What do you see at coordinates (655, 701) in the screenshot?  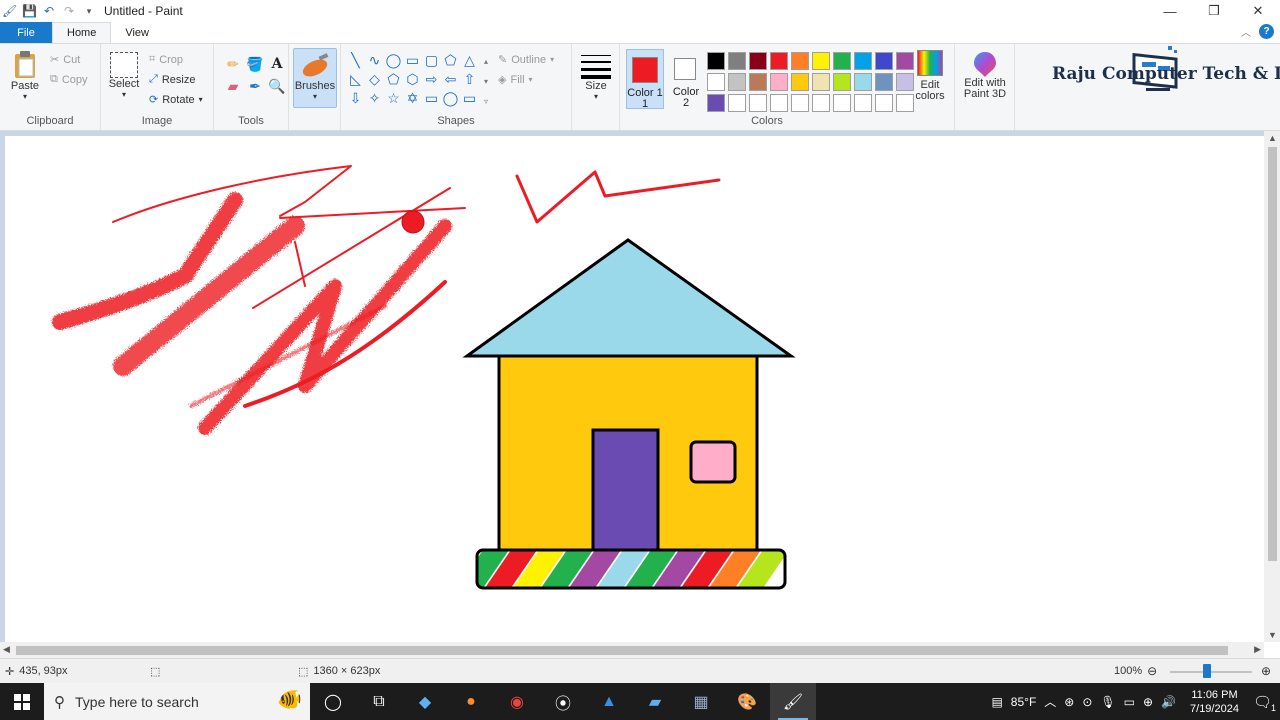 I see `screen-app-icon: ▰` at bounding box center [655, 701].